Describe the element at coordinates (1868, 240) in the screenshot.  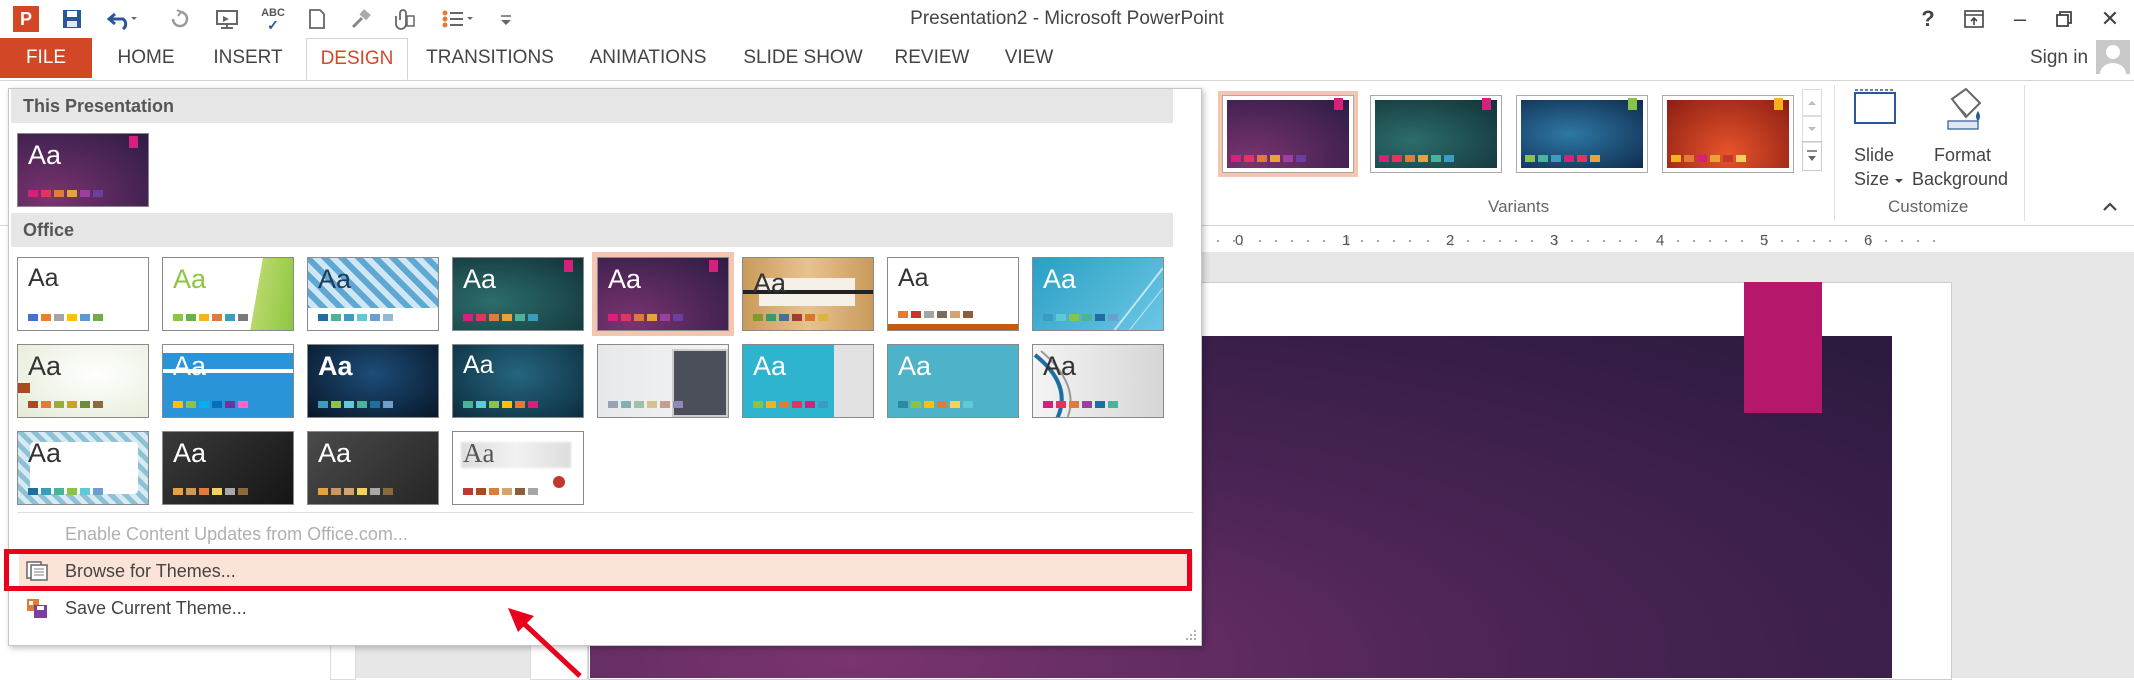
I see `ruler-label: 6` at that location.